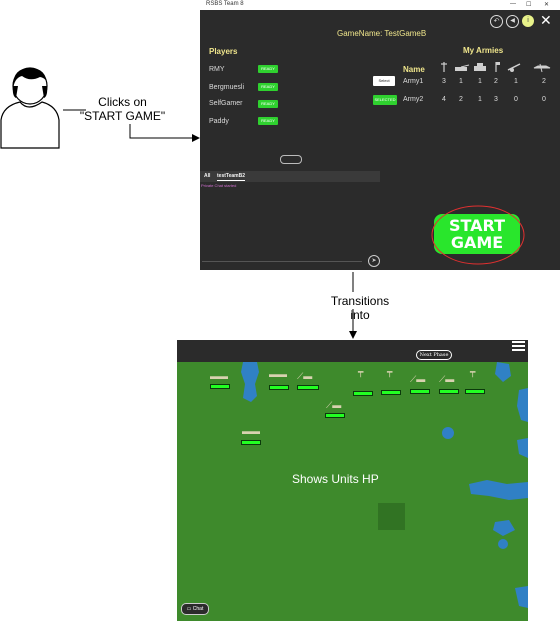 The height and width of the screenshot is (622, 560). I want to click on info-icon: i, so click(528, 21).